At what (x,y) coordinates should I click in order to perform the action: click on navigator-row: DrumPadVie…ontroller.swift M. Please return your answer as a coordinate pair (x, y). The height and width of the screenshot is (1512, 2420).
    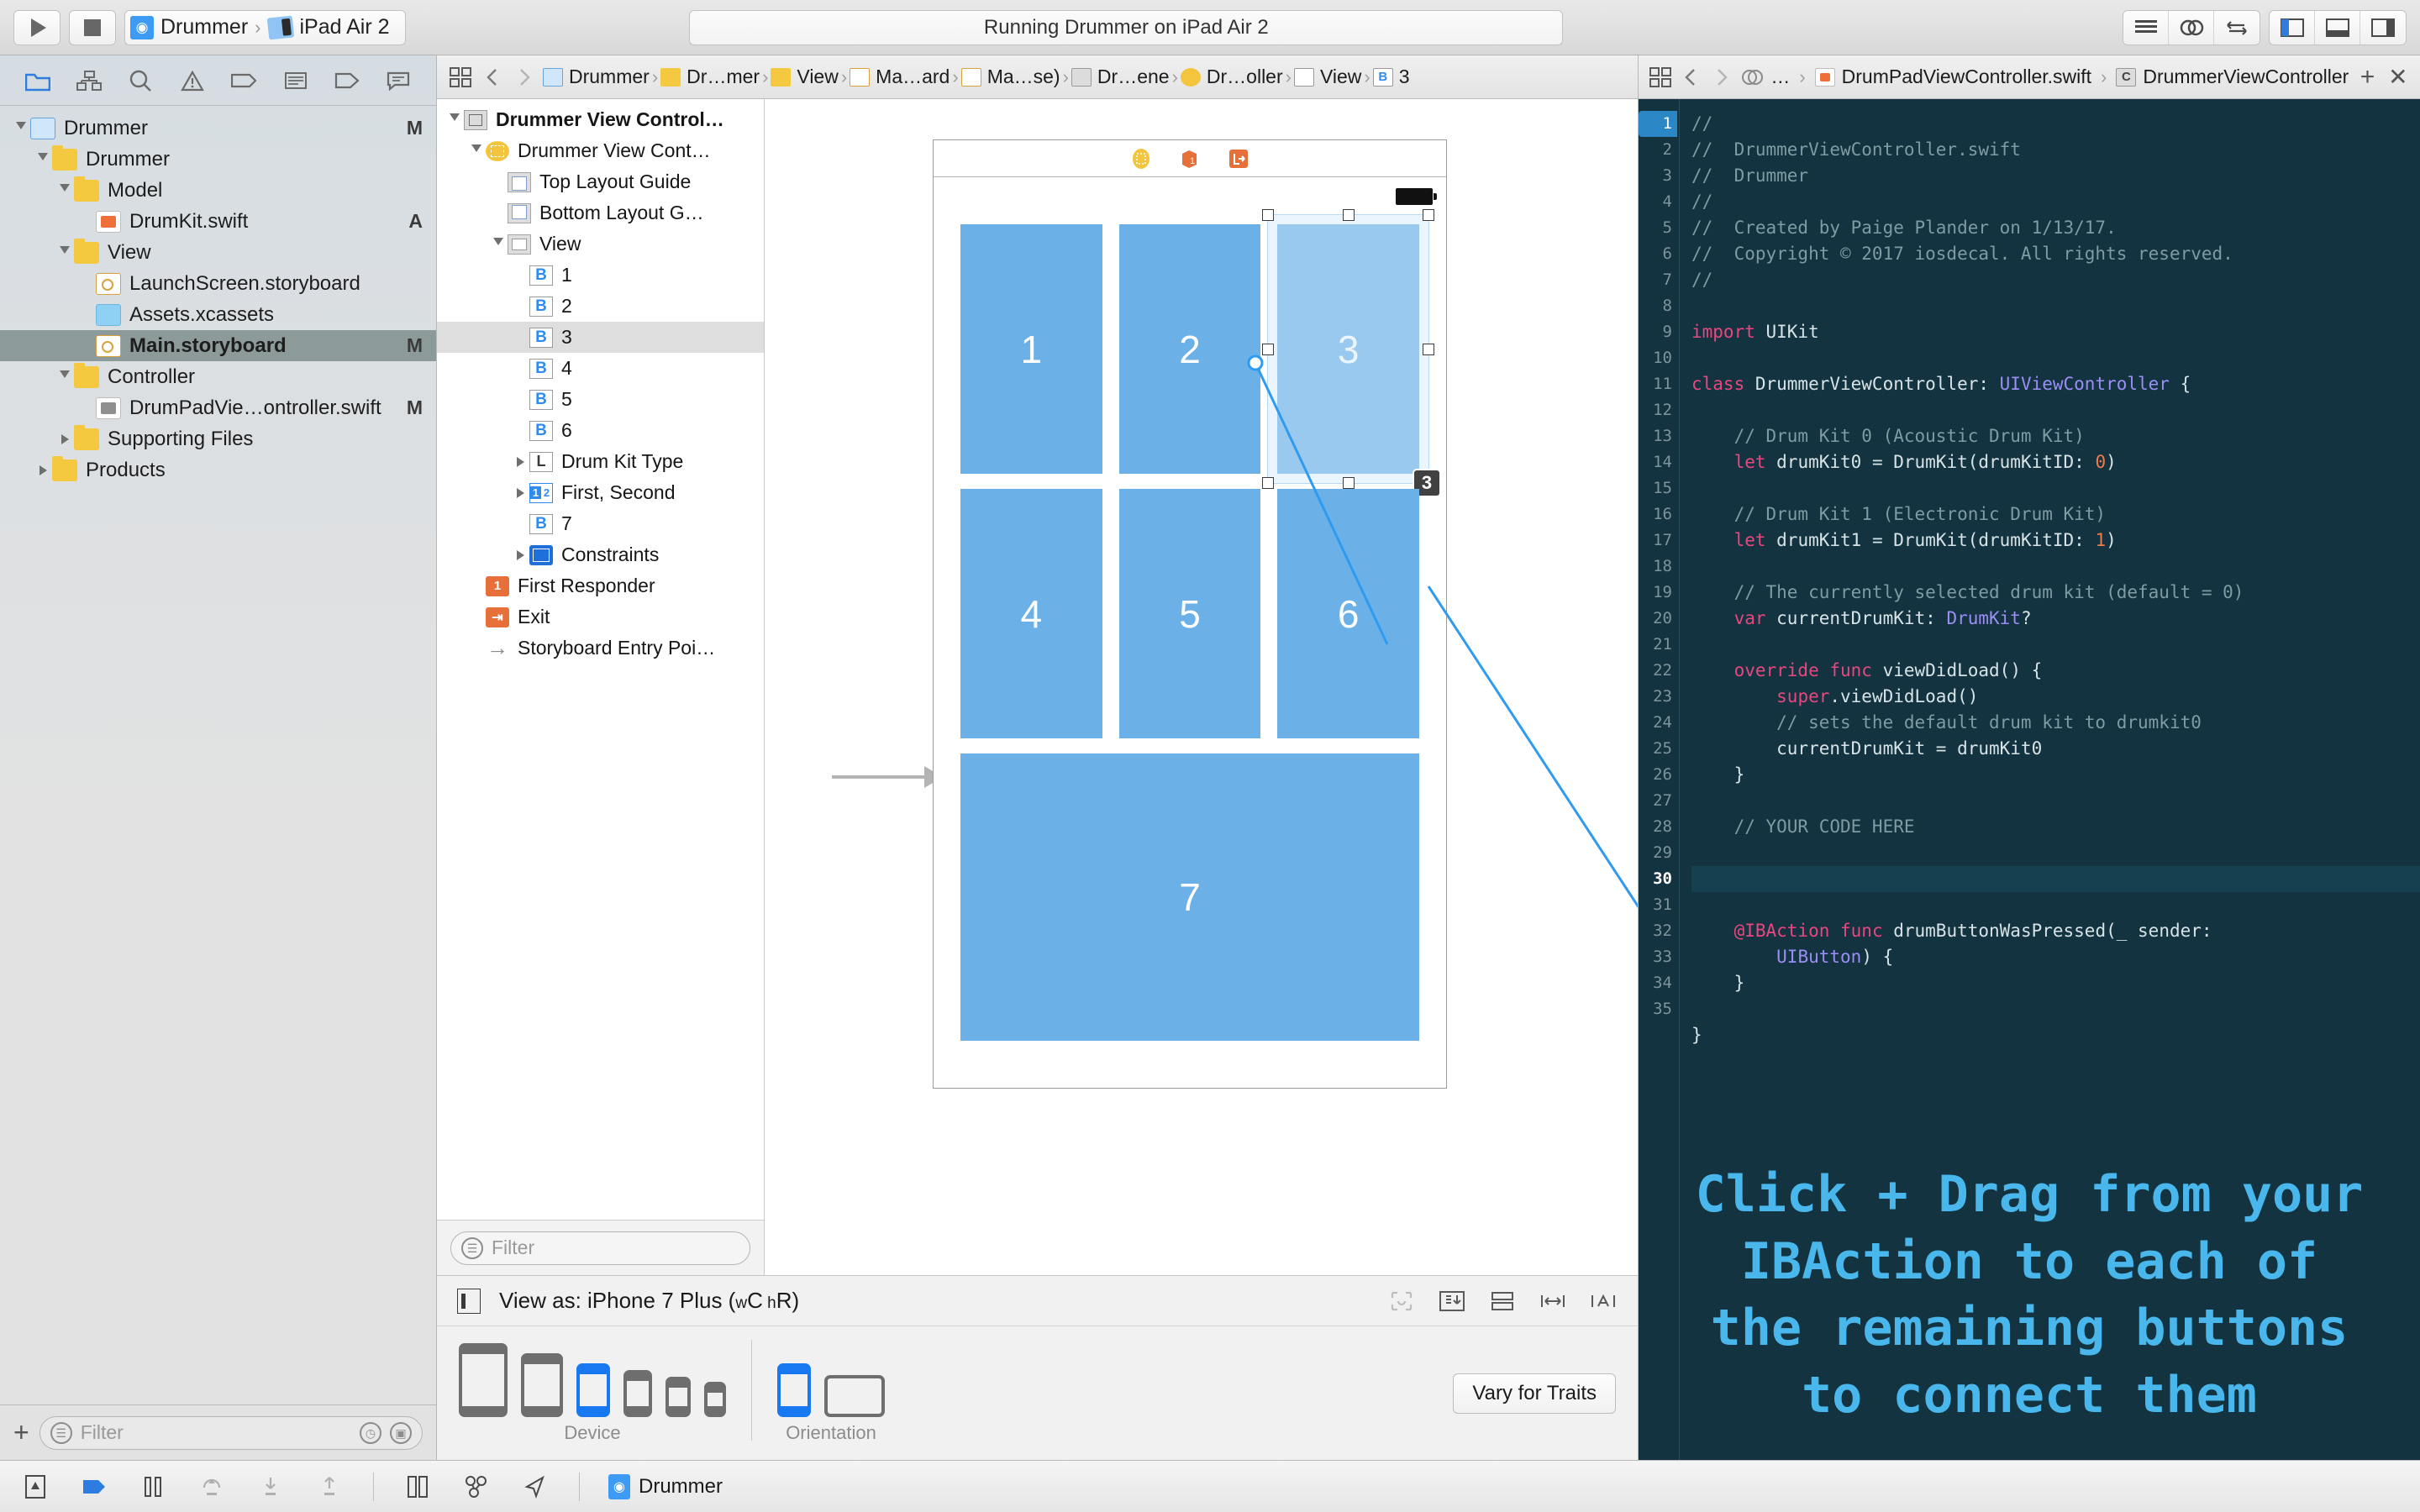
    Looking at the image, I should click on (218, 407).